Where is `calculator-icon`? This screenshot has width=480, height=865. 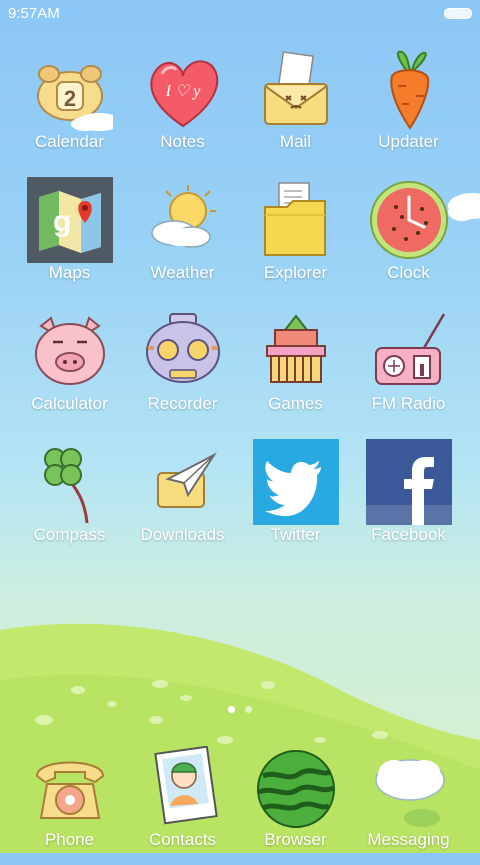 calculator-icon is located at coordinates (70, 351).